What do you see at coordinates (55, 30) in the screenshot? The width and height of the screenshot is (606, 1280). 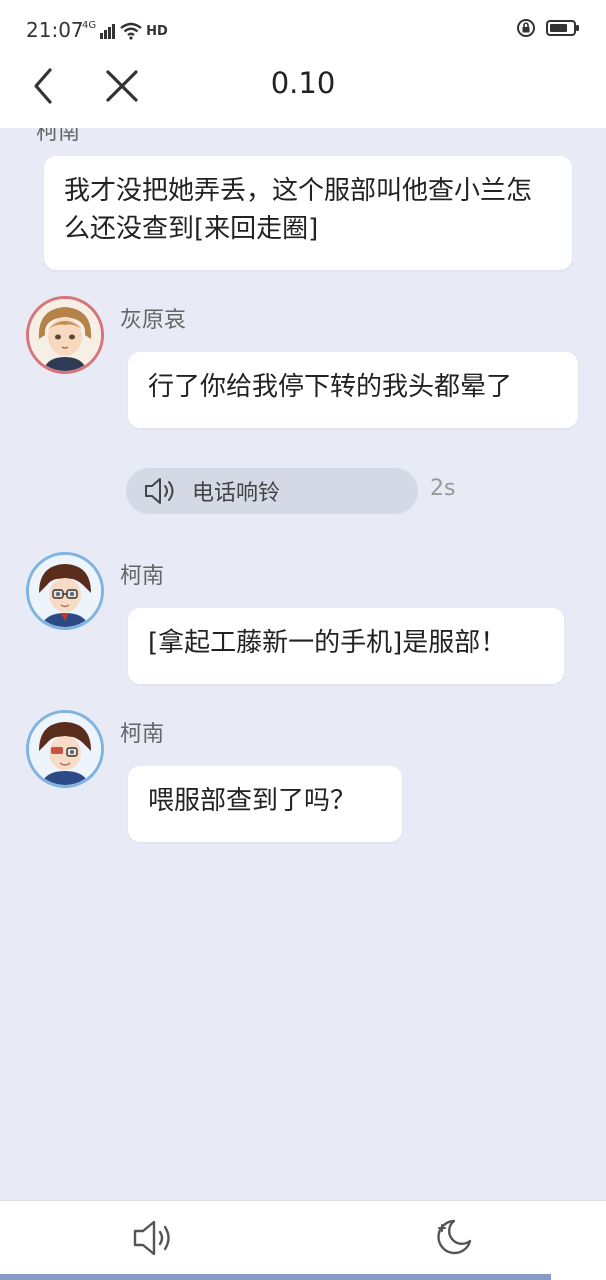 I see `status-time: 21:07` at bounding box center [55, 30].